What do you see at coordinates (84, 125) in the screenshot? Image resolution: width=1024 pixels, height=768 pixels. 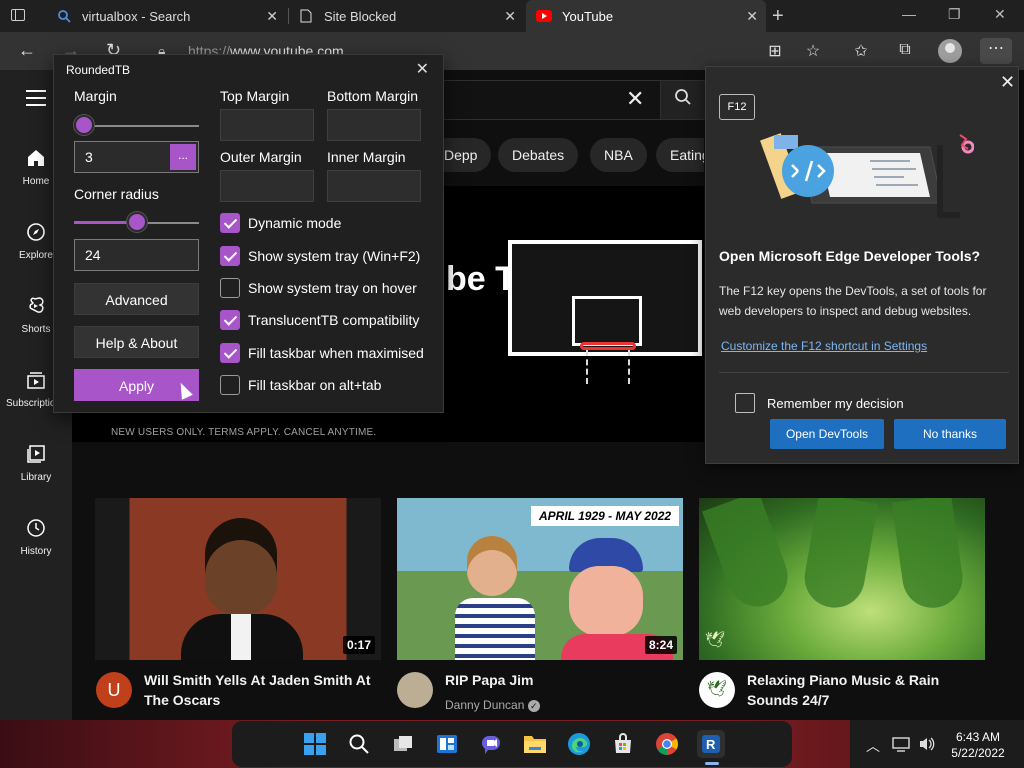 I see `margin-slider-thumb` at bounding box center [84, 125].